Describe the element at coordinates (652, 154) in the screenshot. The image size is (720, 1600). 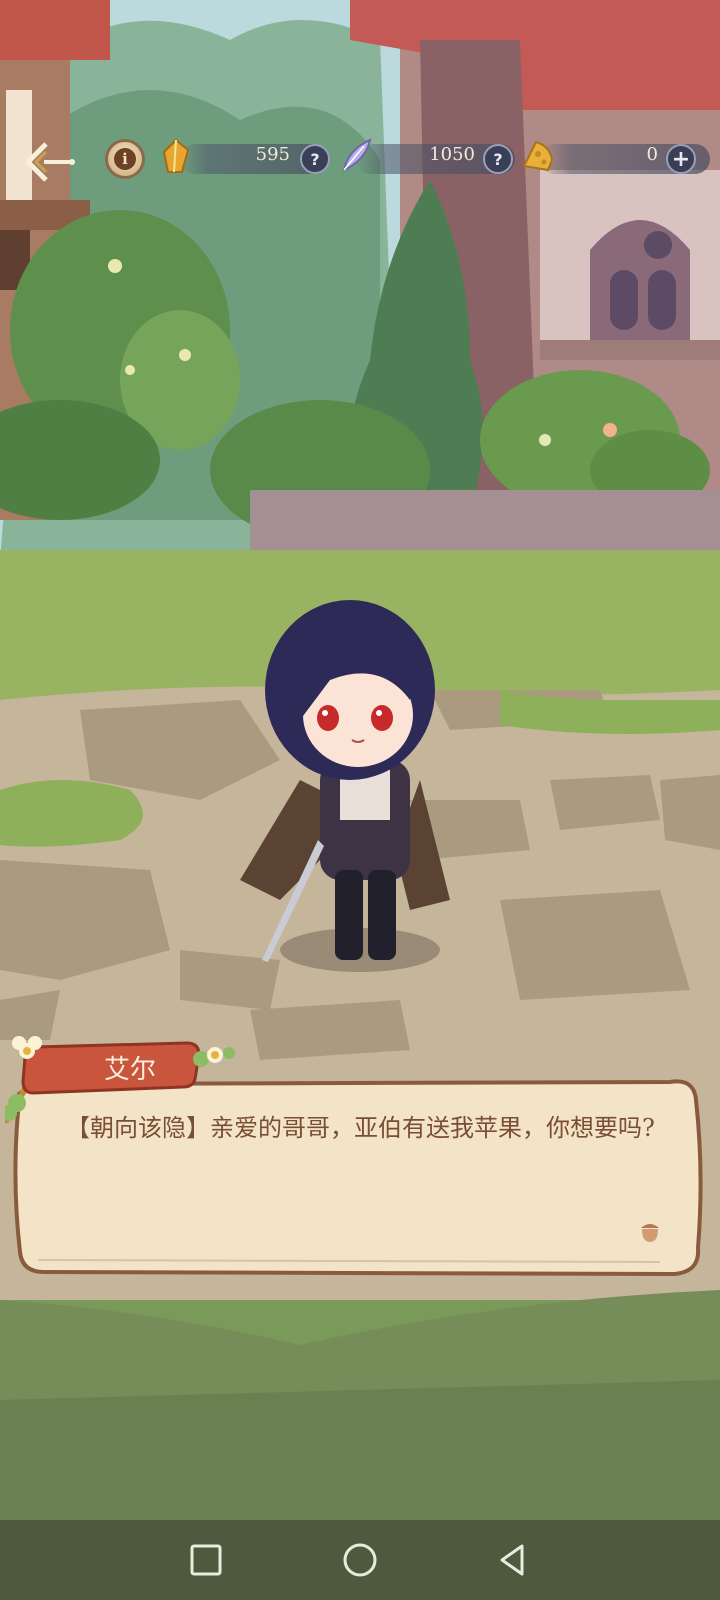
I see `cheese-count: 0` at that location.